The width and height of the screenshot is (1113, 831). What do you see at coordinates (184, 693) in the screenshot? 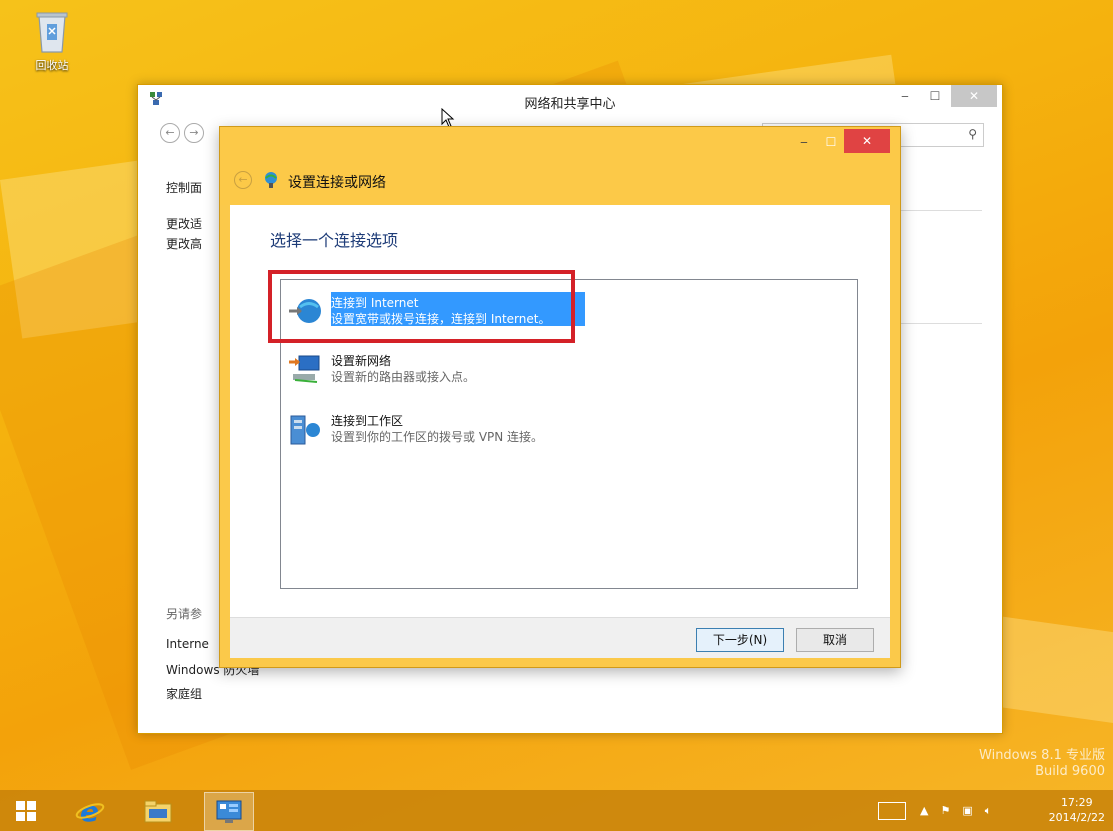
I see `link-homegroup: 家庭组` at bounding box center [184, 693].